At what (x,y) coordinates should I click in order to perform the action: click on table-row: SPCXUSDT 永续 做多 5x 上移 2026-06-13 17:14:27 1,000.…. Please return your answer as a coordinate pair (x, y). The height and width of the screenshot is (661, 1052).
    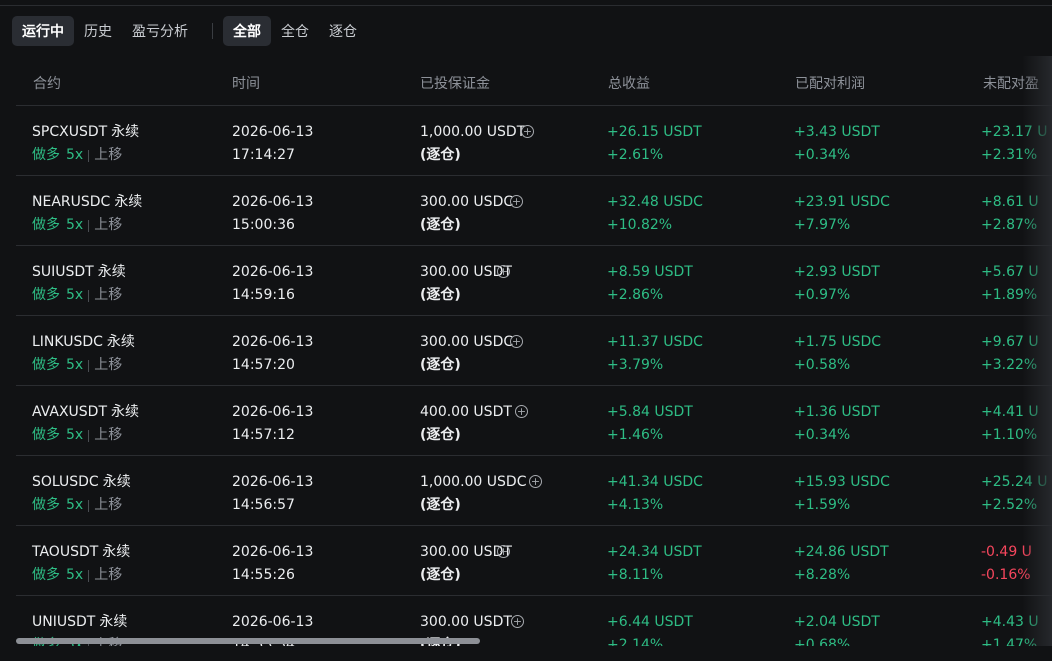
    Looking at the image, I should click on (534, 141).